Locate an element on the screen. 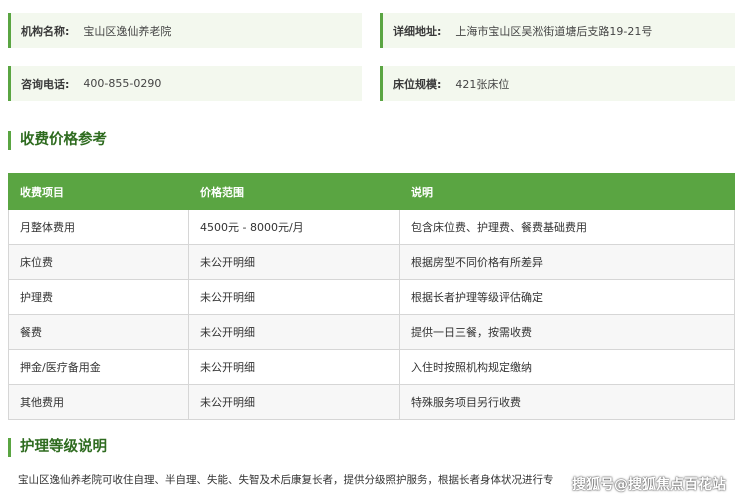 The image size is (740, 501). column-header: 价格范围 is located at coordinates (294, 191).